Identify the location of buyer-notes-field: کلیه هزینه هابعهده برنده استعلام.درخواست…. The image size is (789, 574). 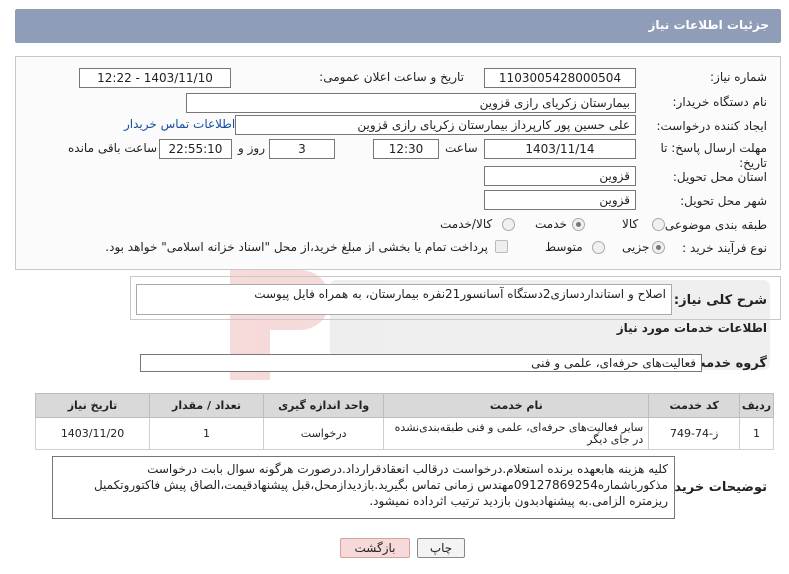
(363, 487).